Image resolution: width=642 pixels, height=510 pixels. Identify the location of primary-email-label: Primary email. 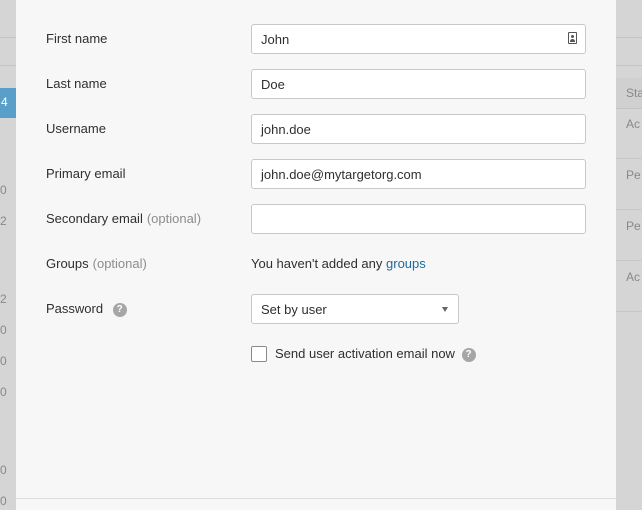
(86, 173).